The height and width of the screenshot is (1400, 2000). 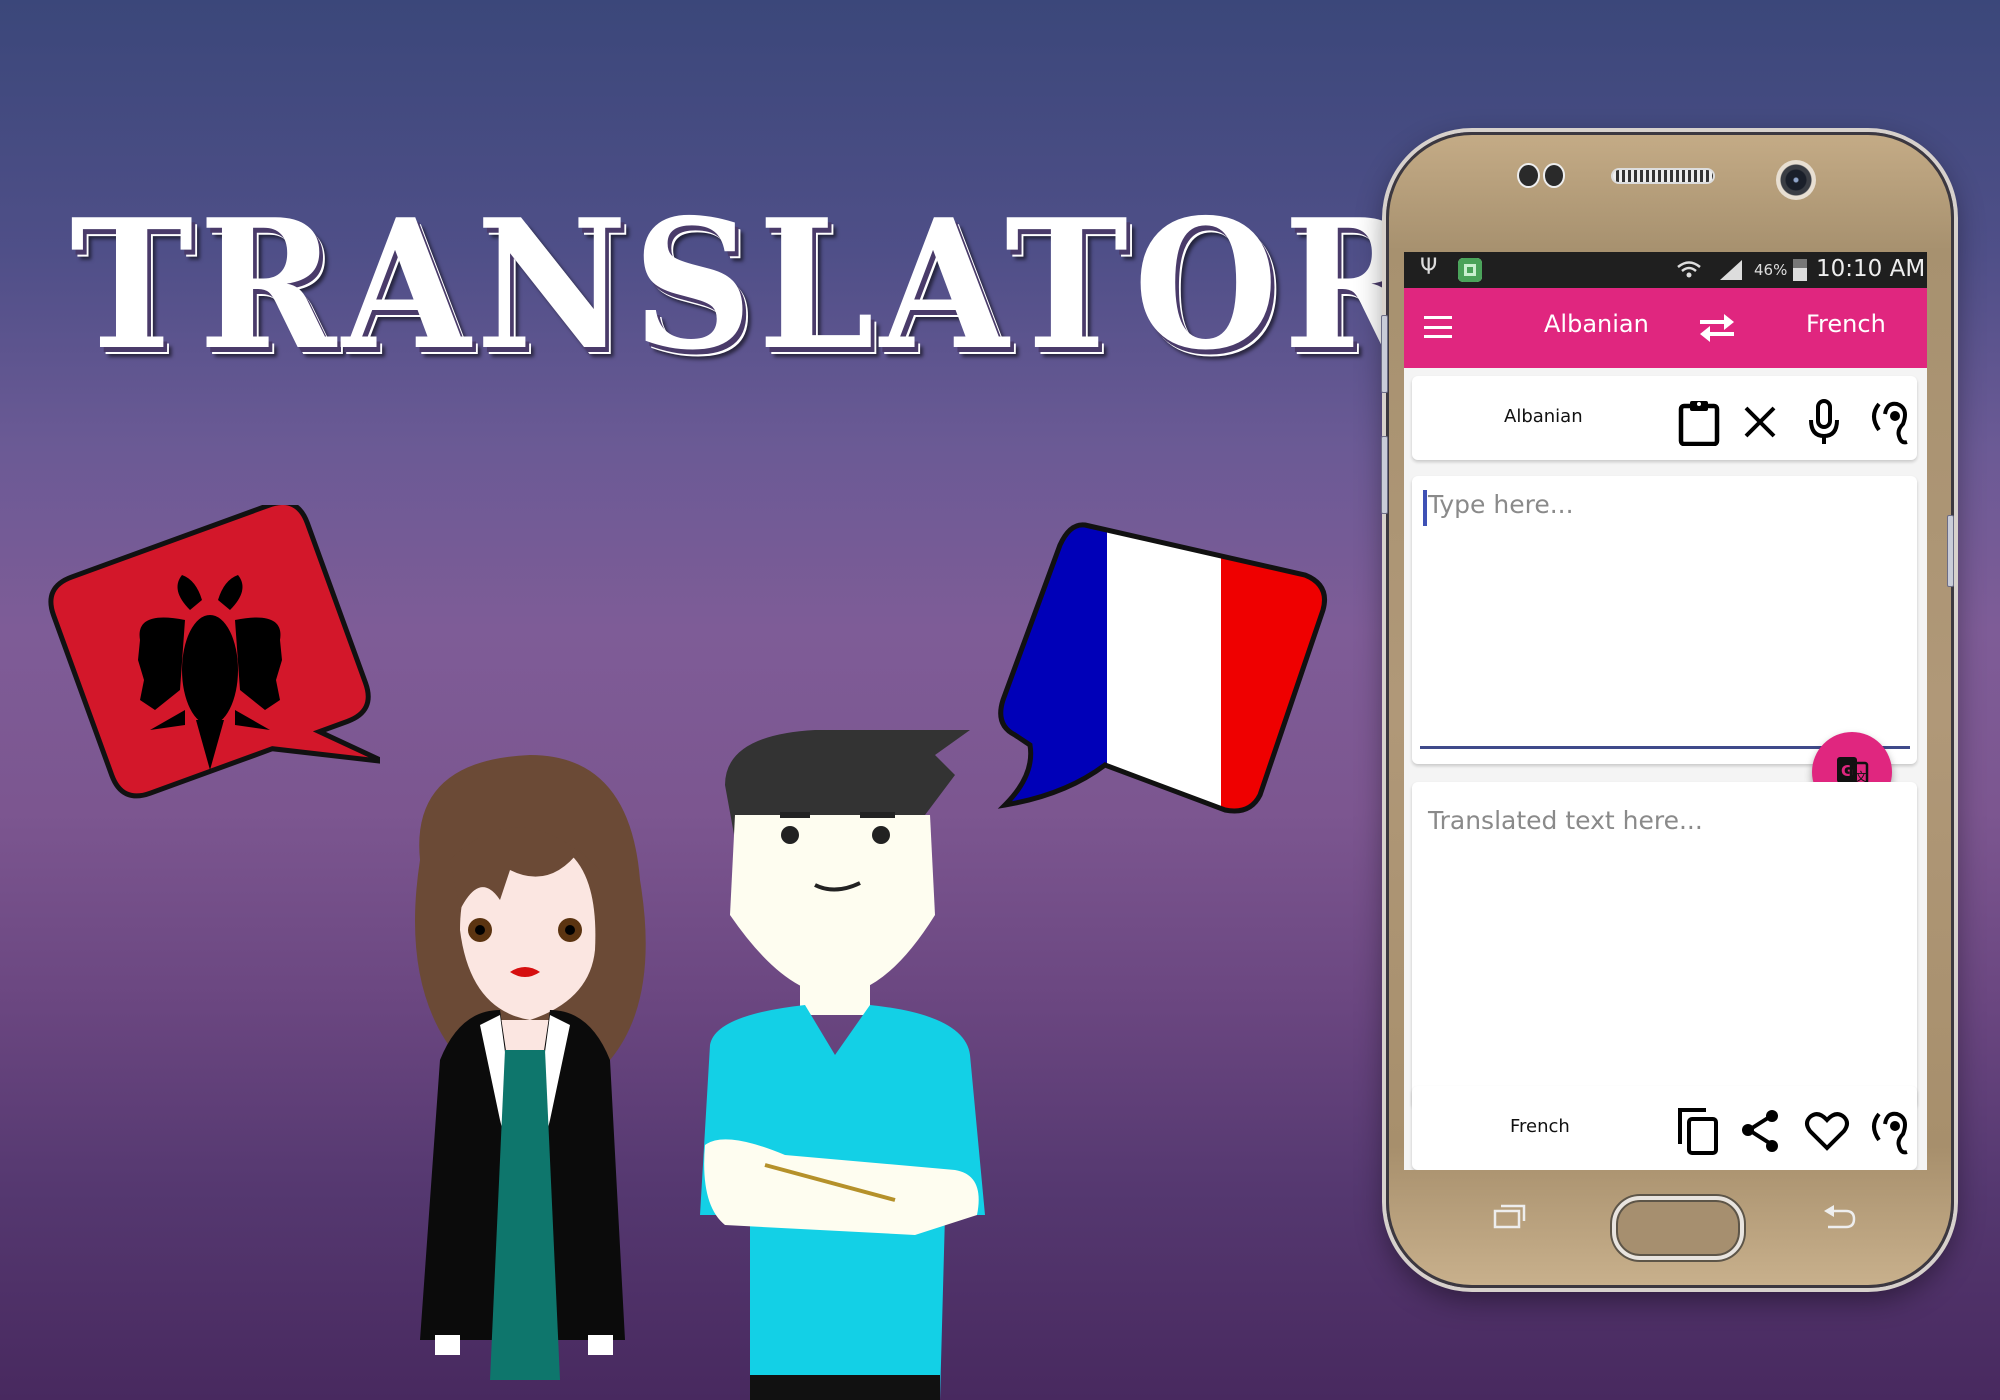 What do you see at coordinates (1827, 1131) in the screenshot?
I see `favorite-heart-icon` at bounding box center [1827, 1131].